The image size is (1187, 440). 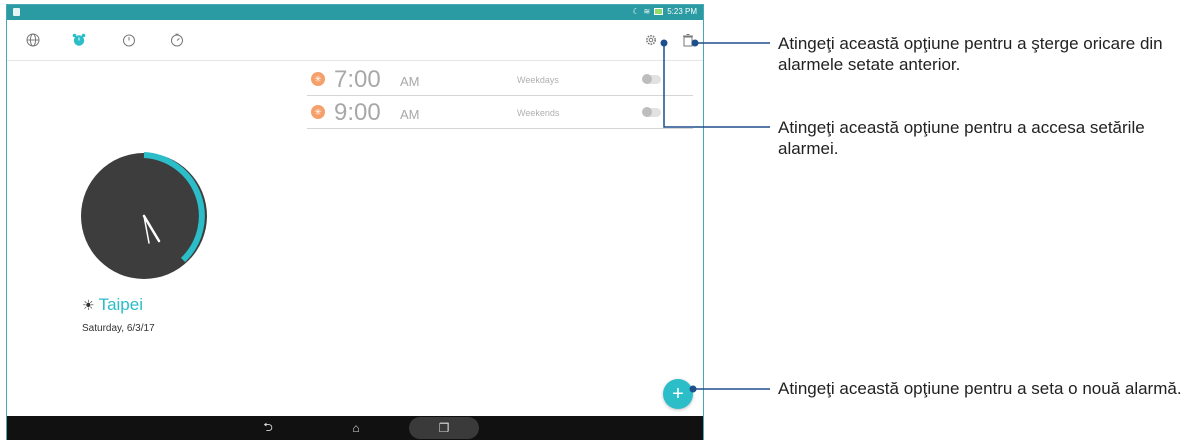 What do you see at coordinates (678, 394) in the screenshot?
I see `add-alarm-button: +` at bounding box center [678, 394].